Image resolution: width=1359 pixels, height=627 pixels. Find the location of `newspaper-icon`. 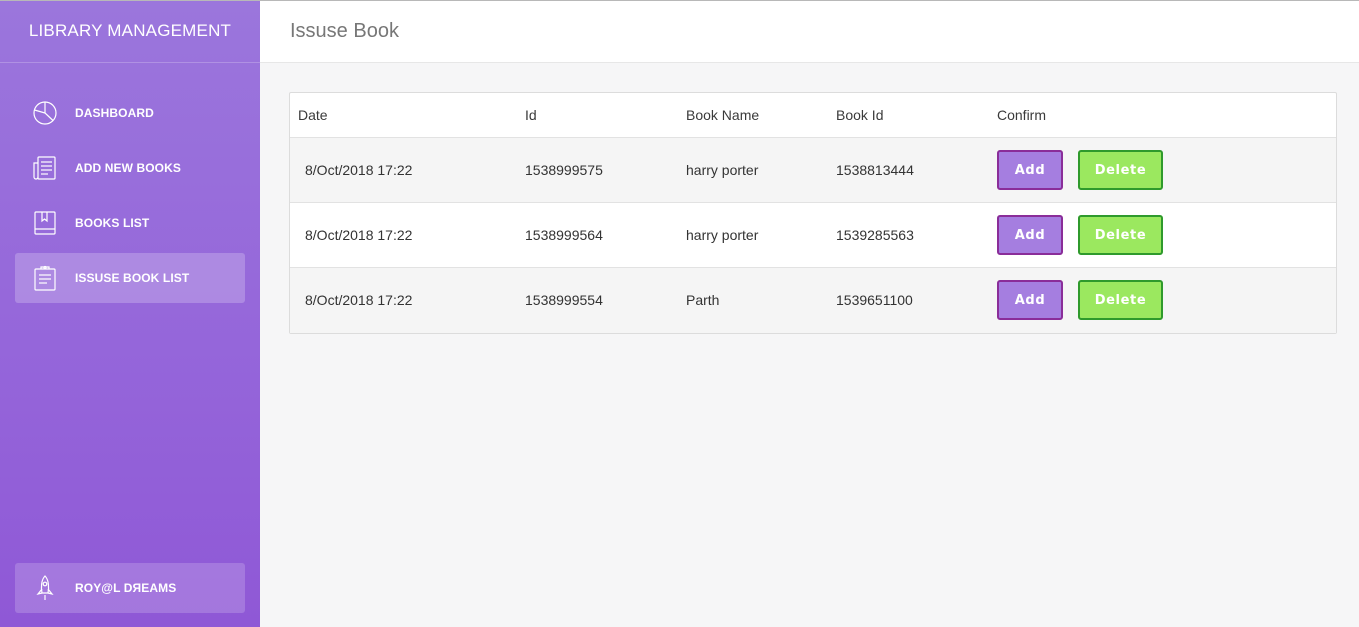

newspaper-icon is located at coordinates (45, 168).